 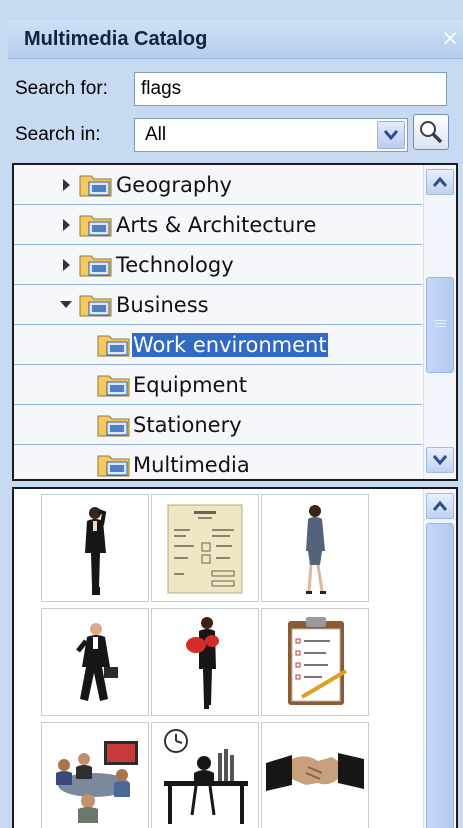 What do you see at coordinates (58, 134) in the screenshot?
I see `search-in-label: Search in:` at bounding box center [58, 134].